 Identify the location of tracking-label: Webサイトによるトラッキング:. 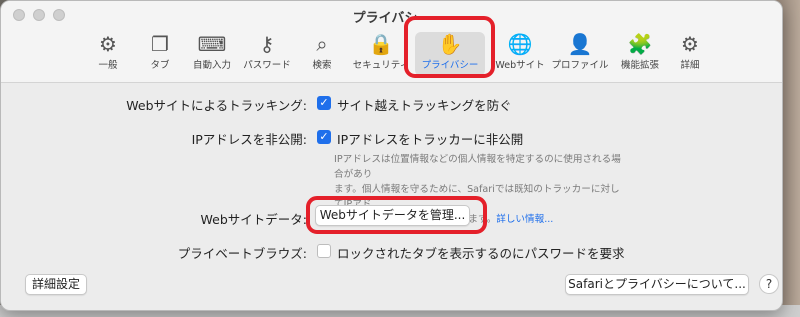
(216, 105).